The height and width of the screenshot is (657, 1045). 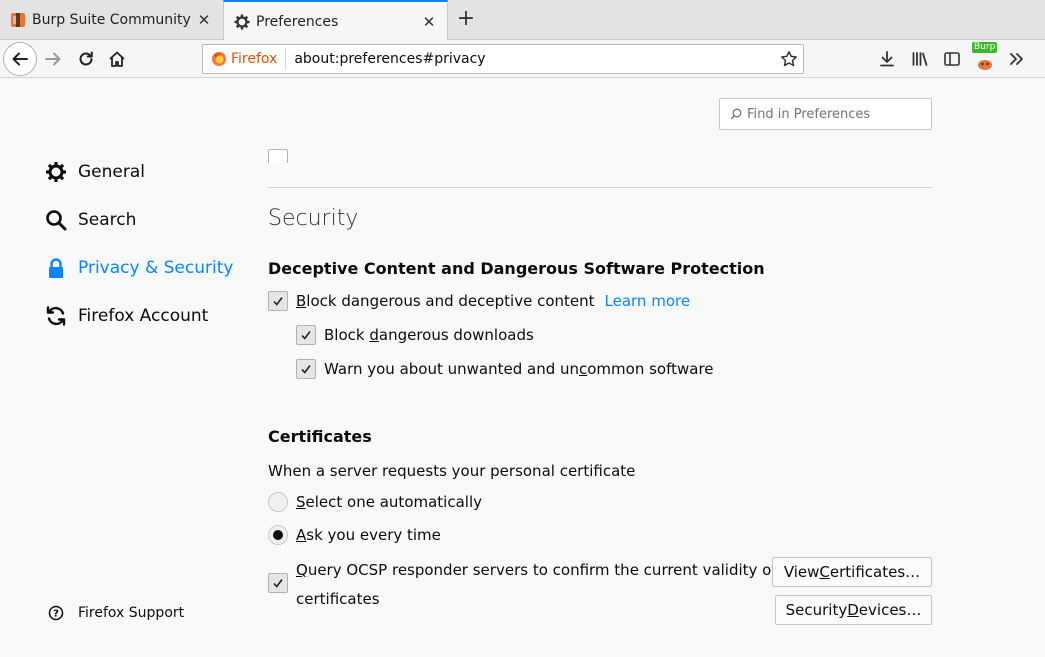 What do you see at coordinates (600, 187) in the screenshot?
I see `section-divider` at bounding box center [600, 187].